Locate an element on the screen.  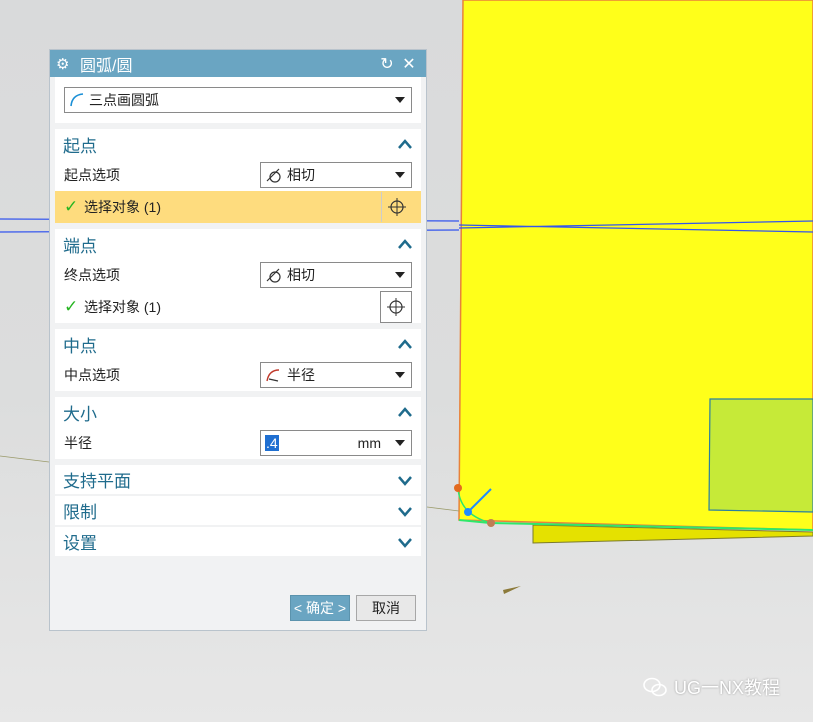
arc-type-value: 三点画圆弧 is located at coordinates (124, 100).